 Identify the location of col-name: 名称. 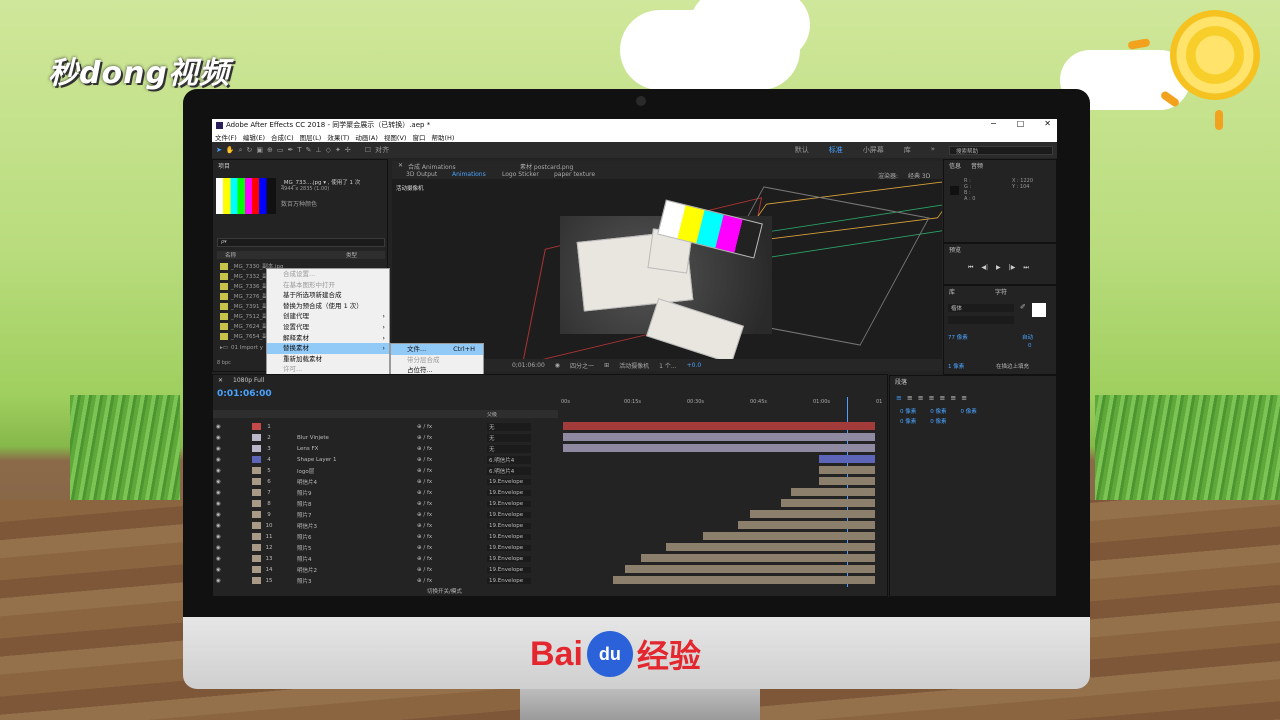
(230, 255).